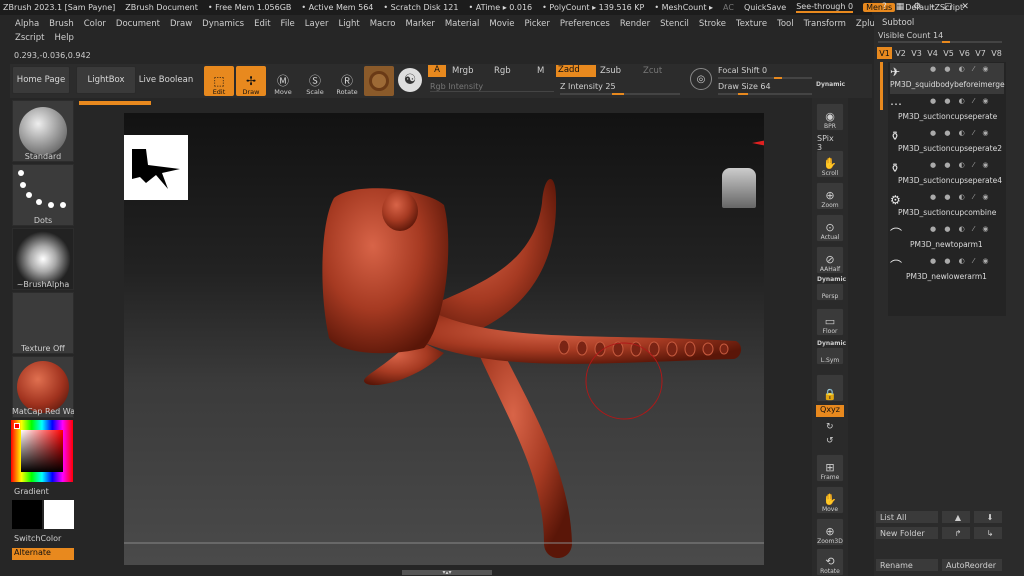 The width and height of the screenshot is (1024, 576). What do you see at coordinates (37, 538) in the screenshot?
I see `switch-color-button: SwitchColor` at bounding box center [37, 538].